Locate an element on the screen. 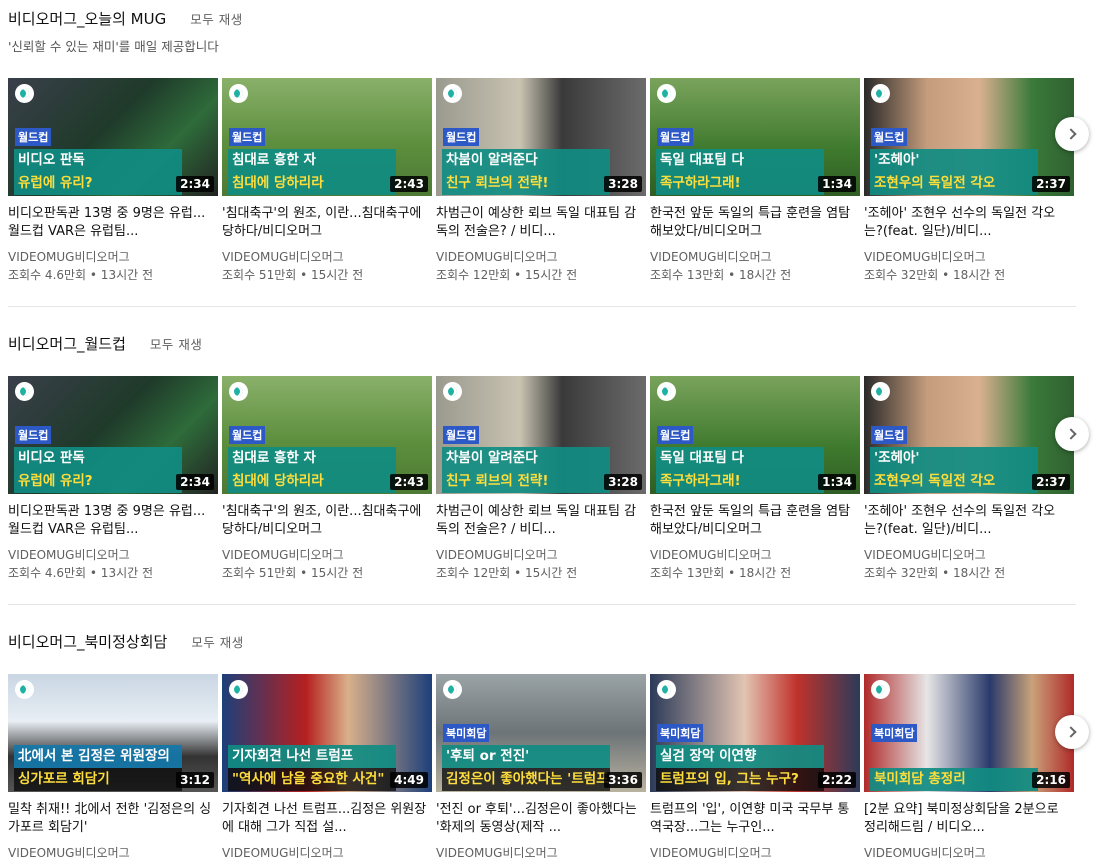  video-stats: 조회수 4.6만회 • 13시간 전 is located at coordinates (81, 573).